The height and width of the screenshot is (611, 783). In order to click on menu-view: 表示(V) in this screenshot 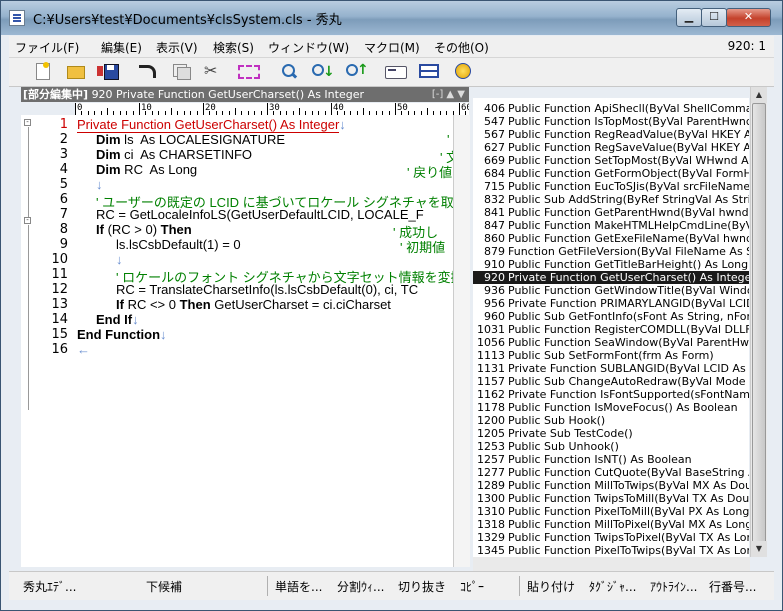, I will do `click(177, 47)`.